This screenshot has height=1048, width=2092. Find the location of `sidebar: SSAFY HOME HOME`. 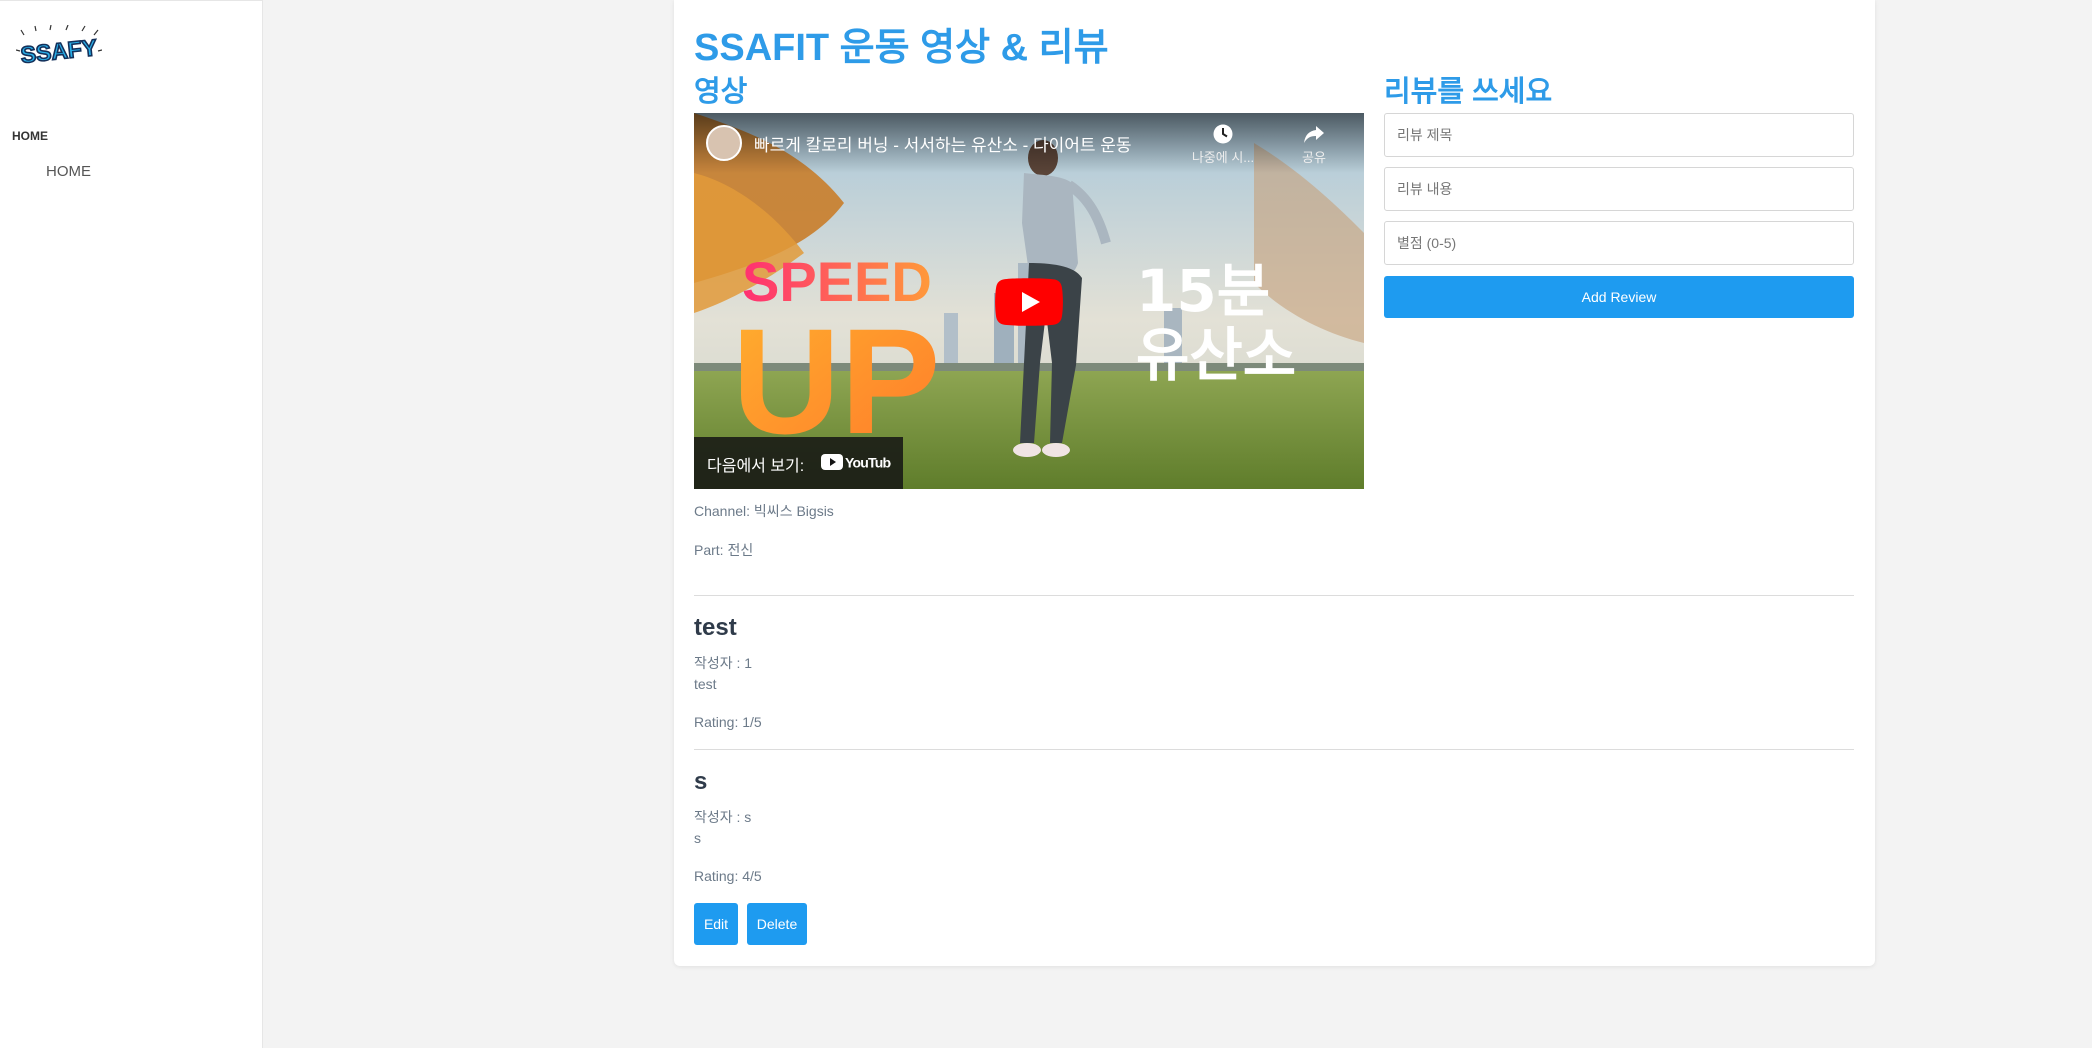

sidebar: SSAFY HOME HOME is located at coordinates (131, 524).